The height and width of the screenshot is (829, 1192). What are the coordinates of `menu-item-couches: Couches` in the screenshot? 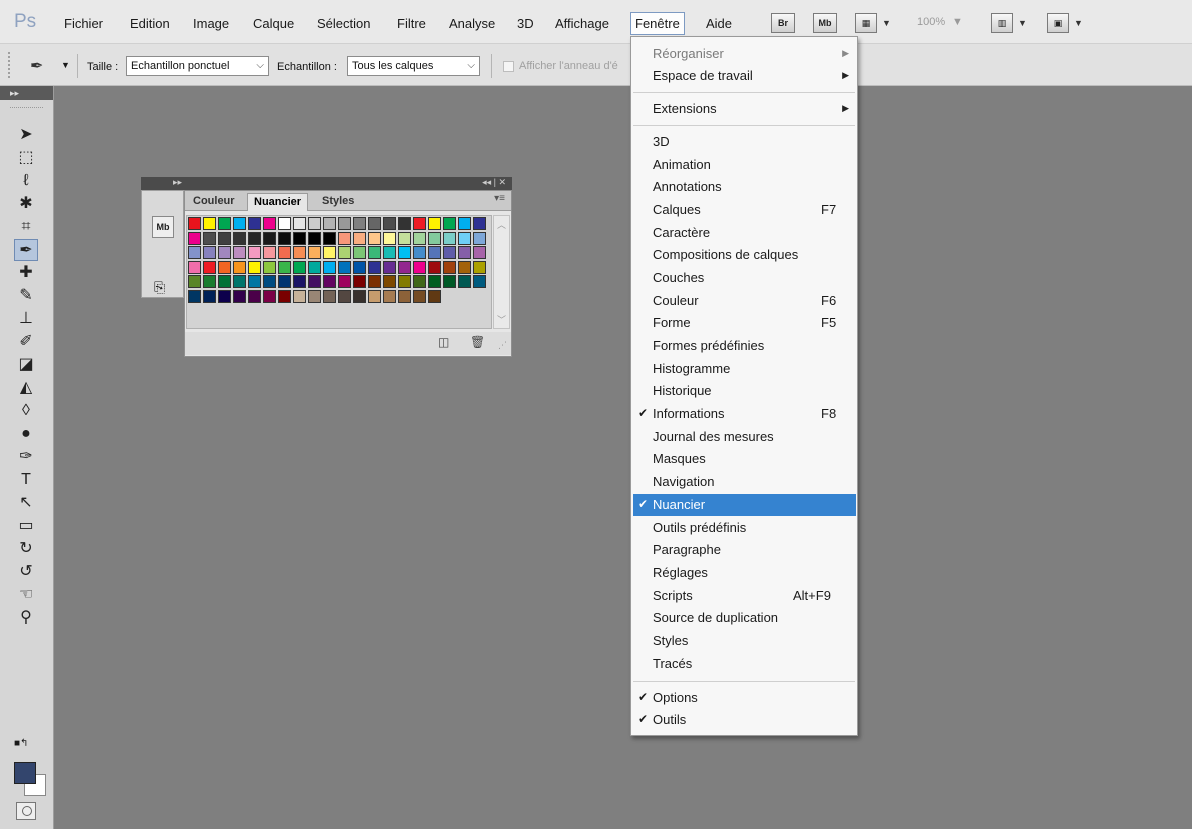 It's located at (678, 278).